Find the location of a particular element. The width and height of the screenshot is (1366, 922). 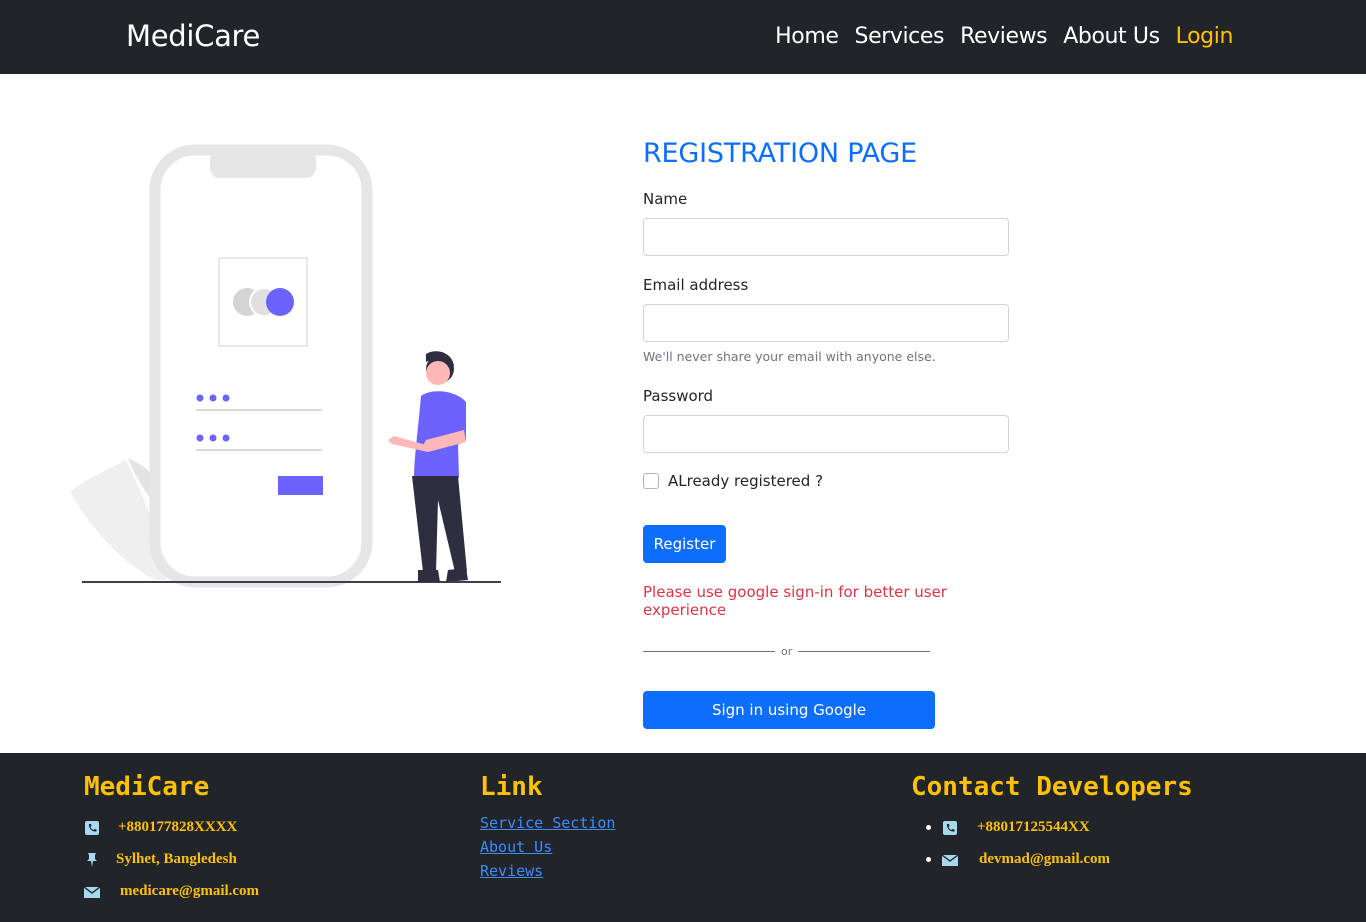

footer-email-text: medicare@gmail.com is located at coordinates (190, 891).